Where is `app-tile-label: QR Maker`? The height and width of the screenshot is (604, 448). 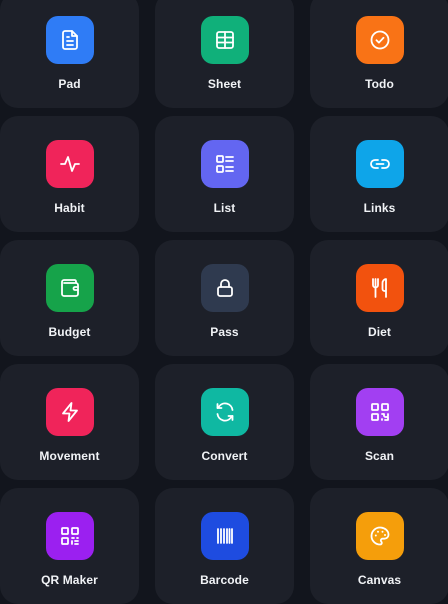 app-tile-label: QR Maker is located at coordinates (69, 580).